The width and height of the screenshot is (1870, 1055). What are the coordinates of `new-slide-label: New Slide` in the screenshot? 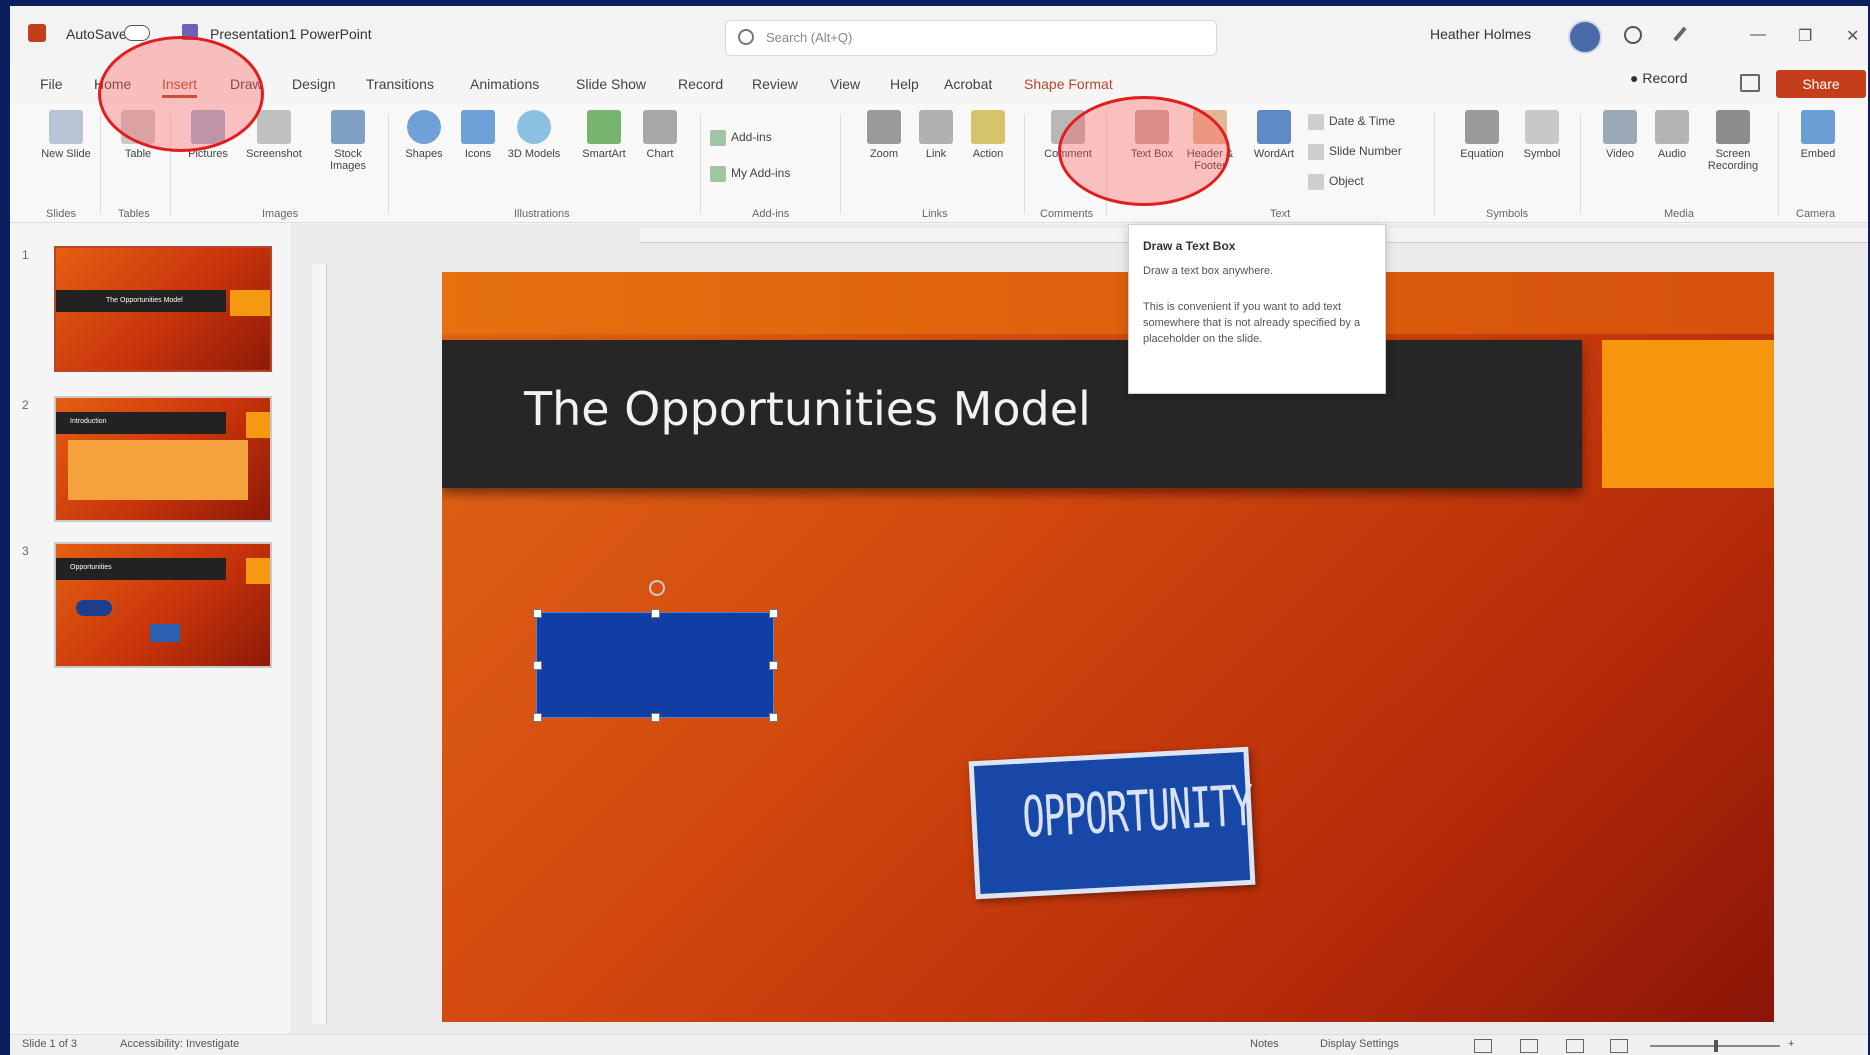 It's located at (66, 154).